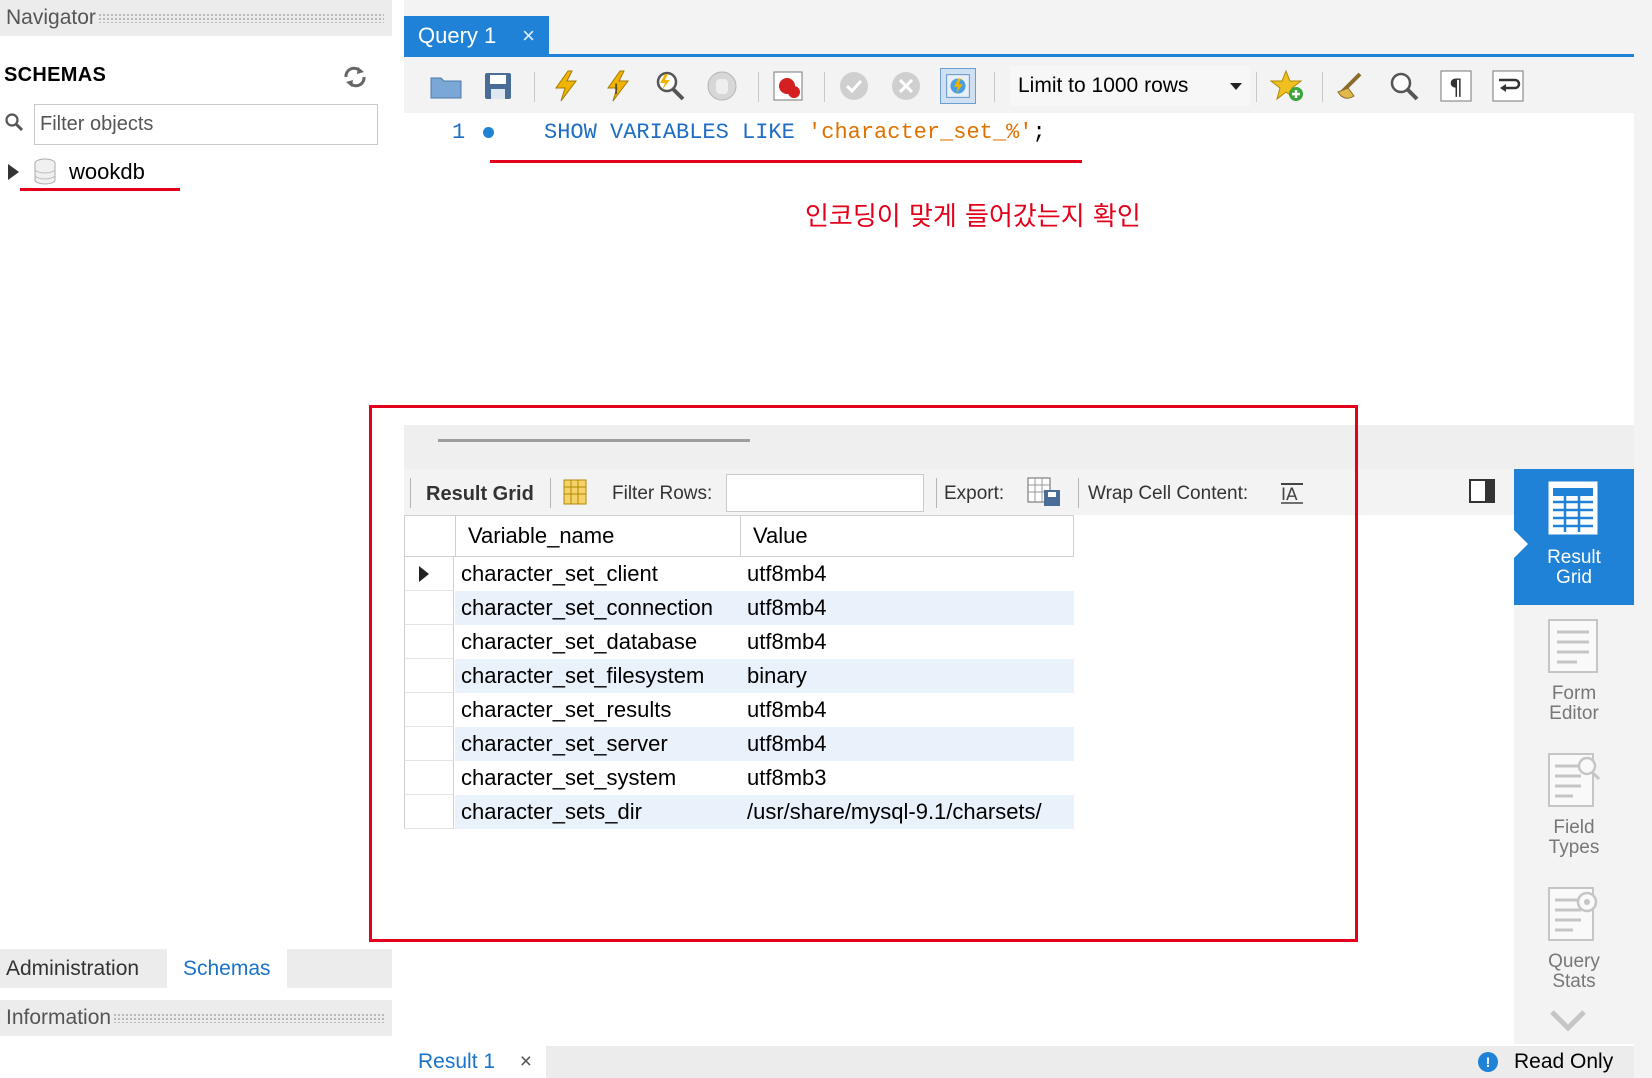  I want to click on beautify-icon, so click(1352, 86).